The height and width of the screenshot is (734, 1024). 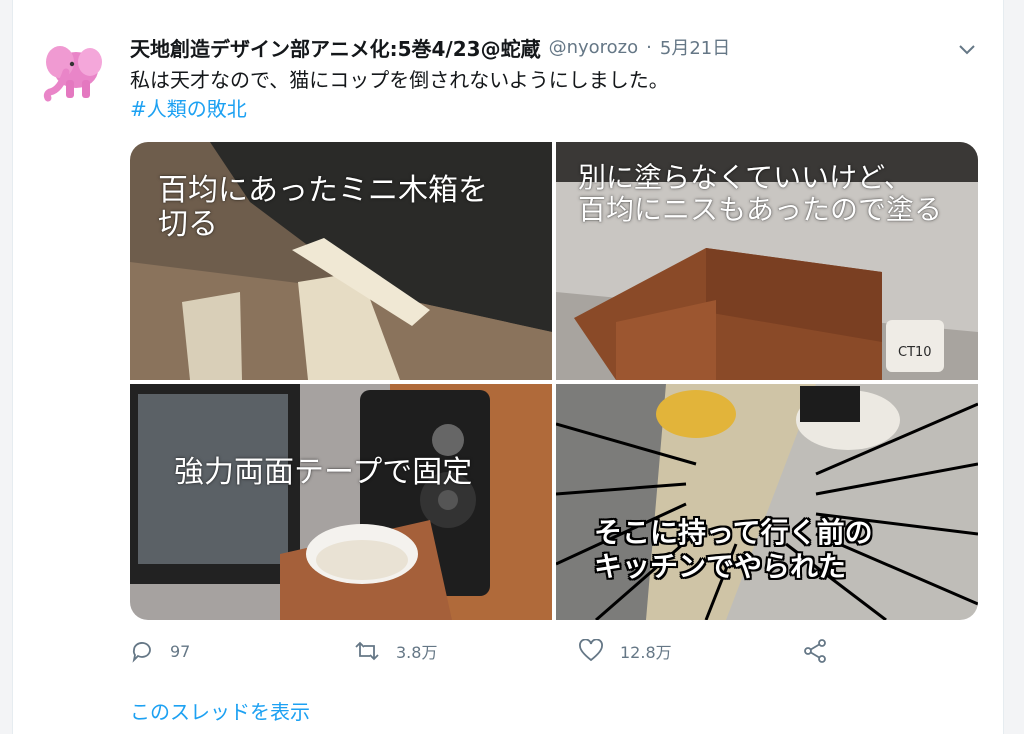 I want to click on photo-kitchen-spill: そこに持って行く前の キッチンでやられた, so click(x=767, y=502).